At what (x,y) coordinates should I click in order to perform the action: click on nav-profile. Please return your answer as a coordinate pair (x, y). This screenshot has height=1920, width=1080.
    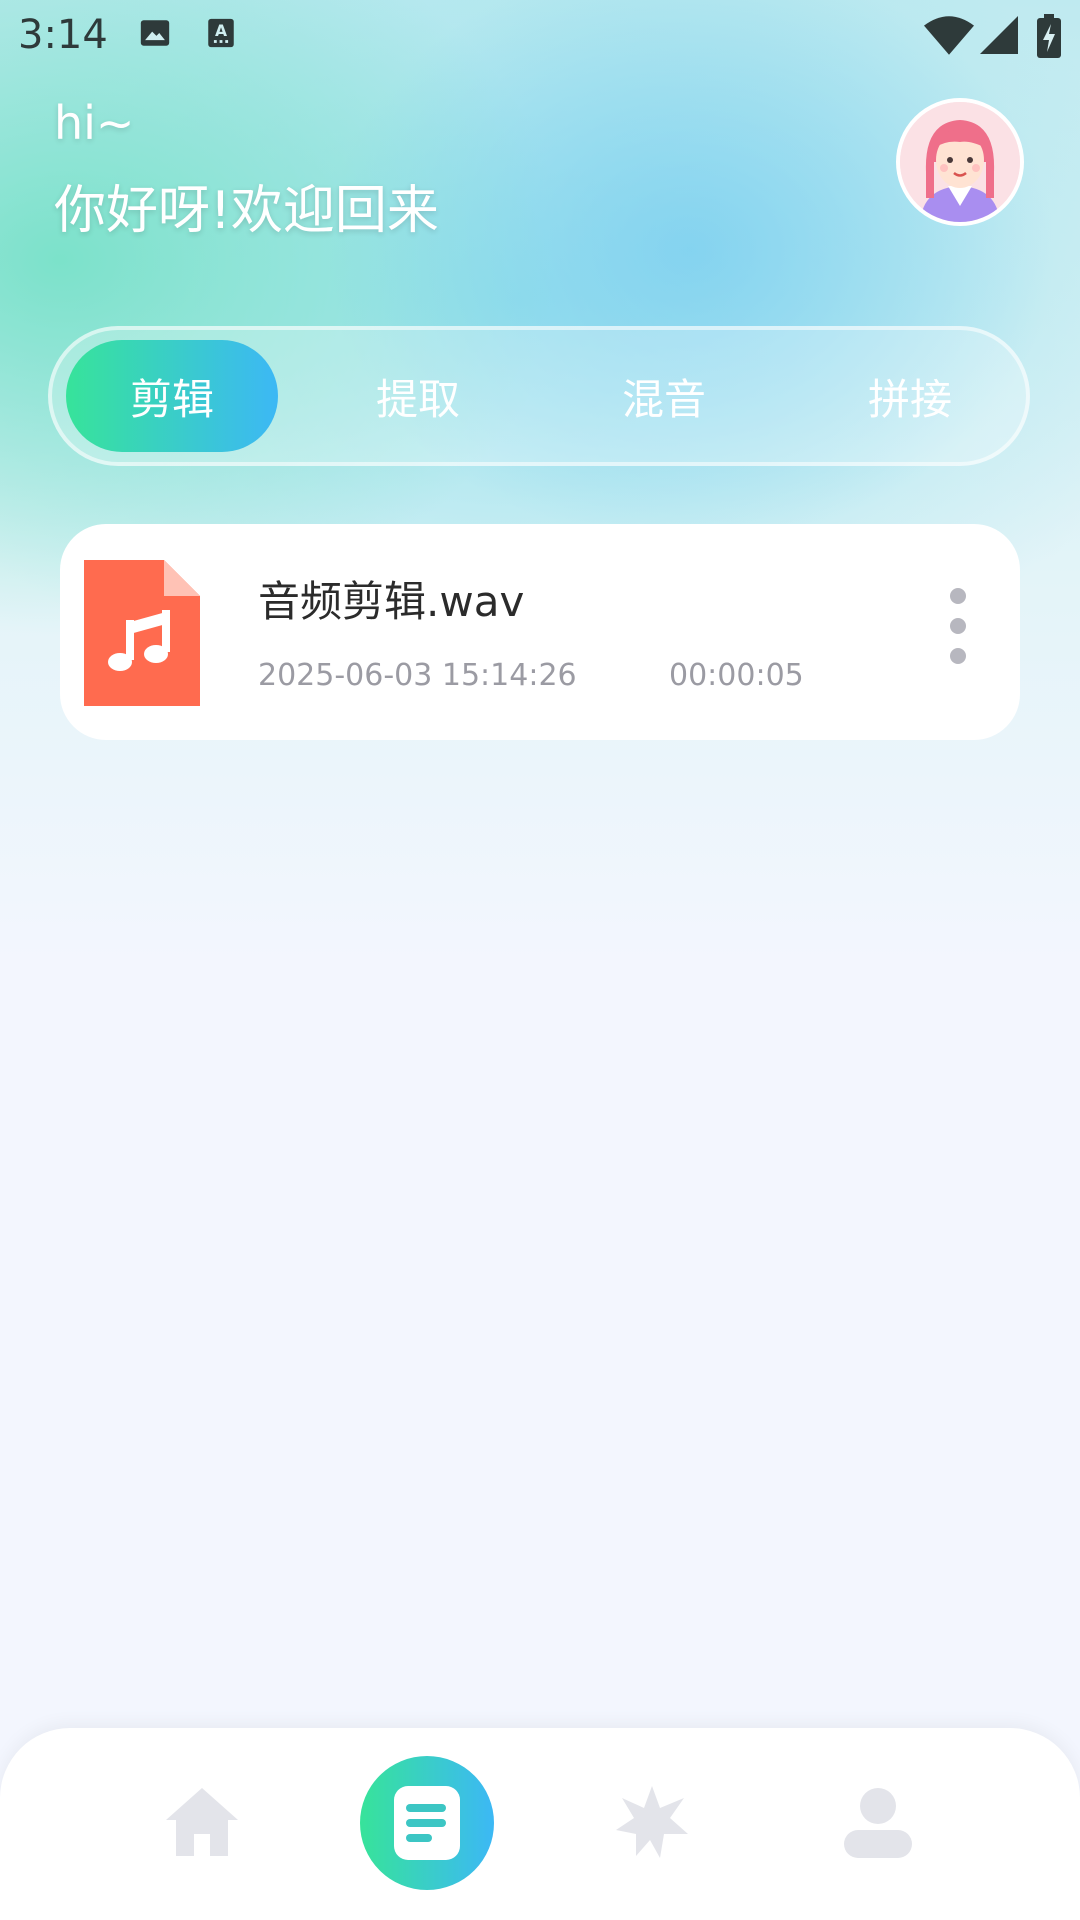
    Looking at the image, I should click on (878, 1822).